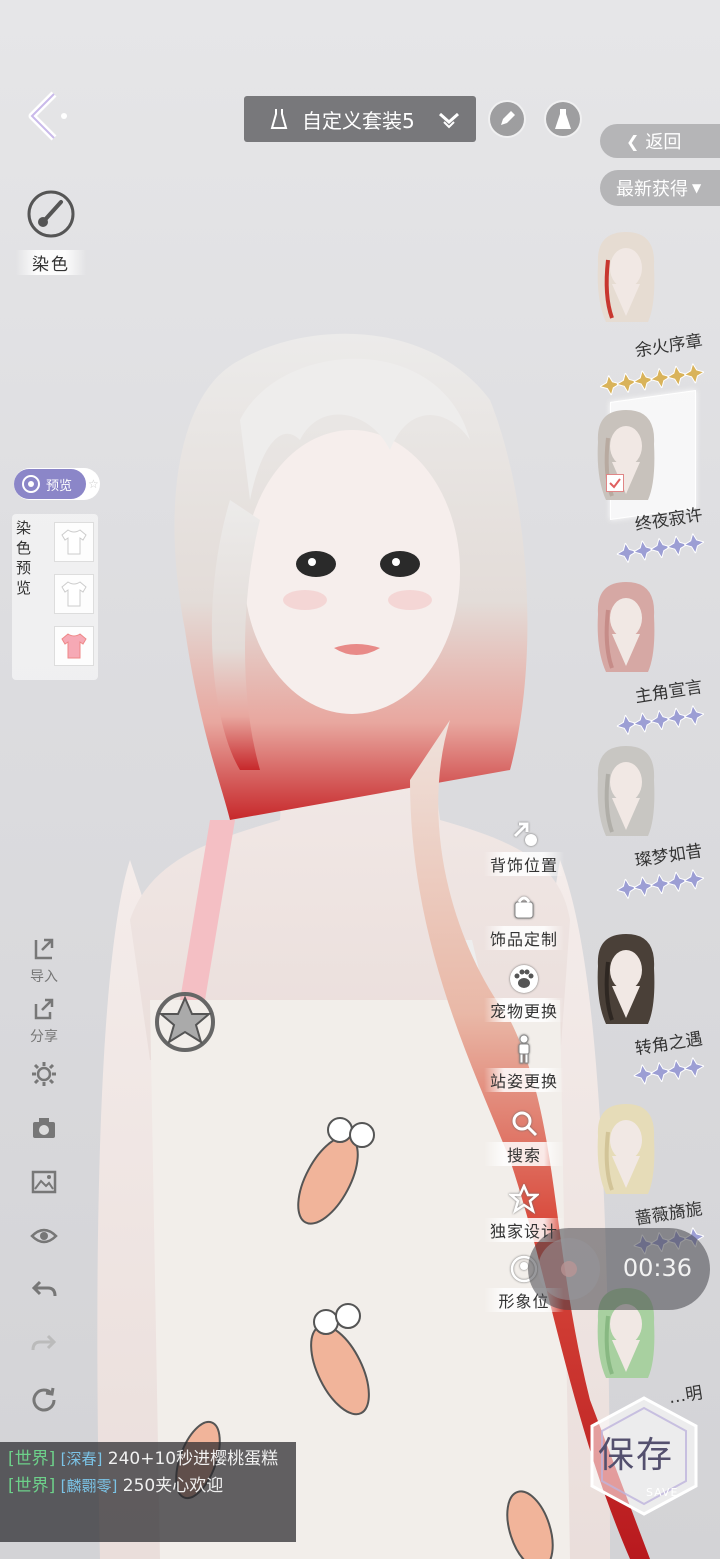  What do you see at coordinates (524, 1049) in the screenshot?
I see `person-icon` at bounding box center [524, 1049].